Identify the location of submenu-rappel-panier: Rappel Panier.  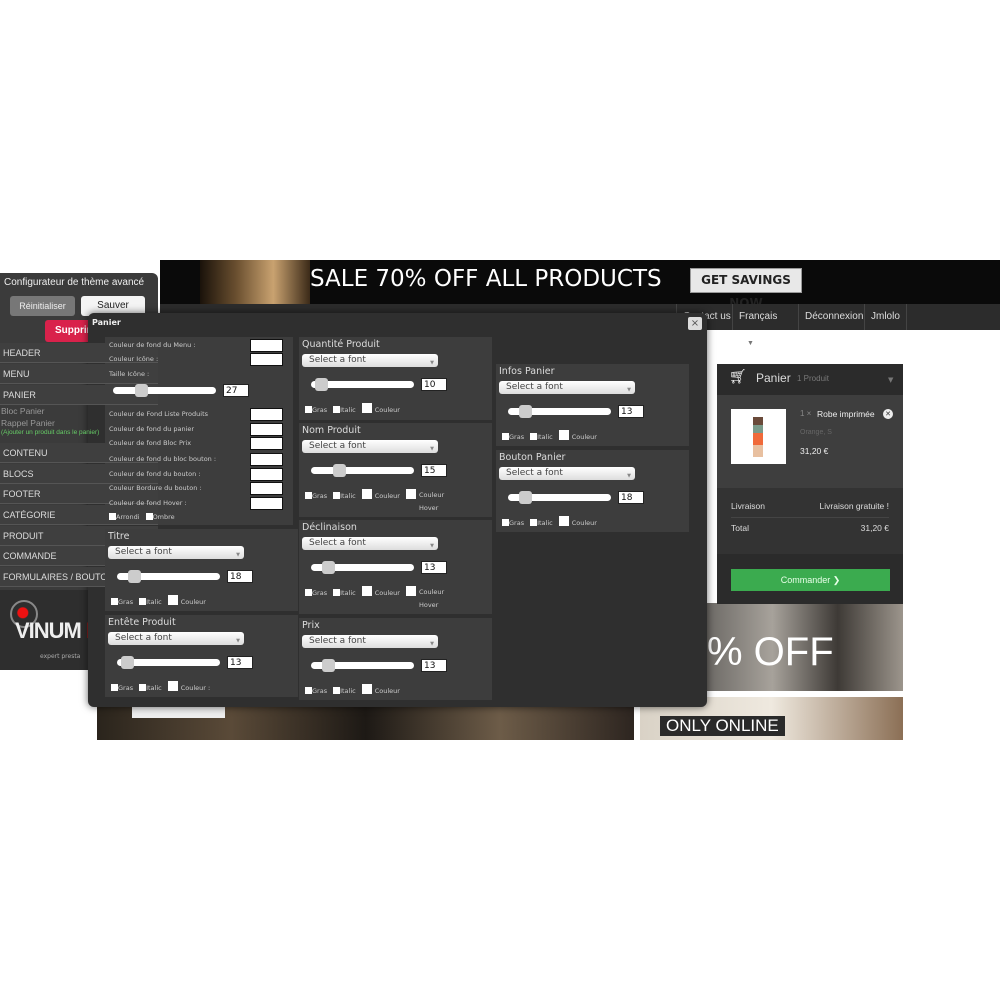
(28, 423).